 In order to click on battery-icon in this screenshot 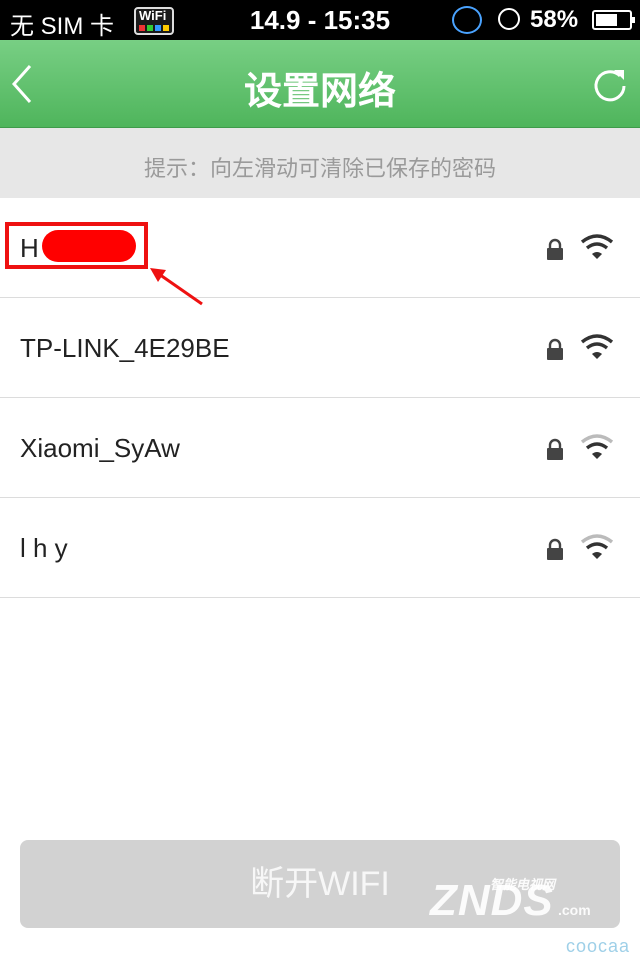, I will do `click(613, 20)`.